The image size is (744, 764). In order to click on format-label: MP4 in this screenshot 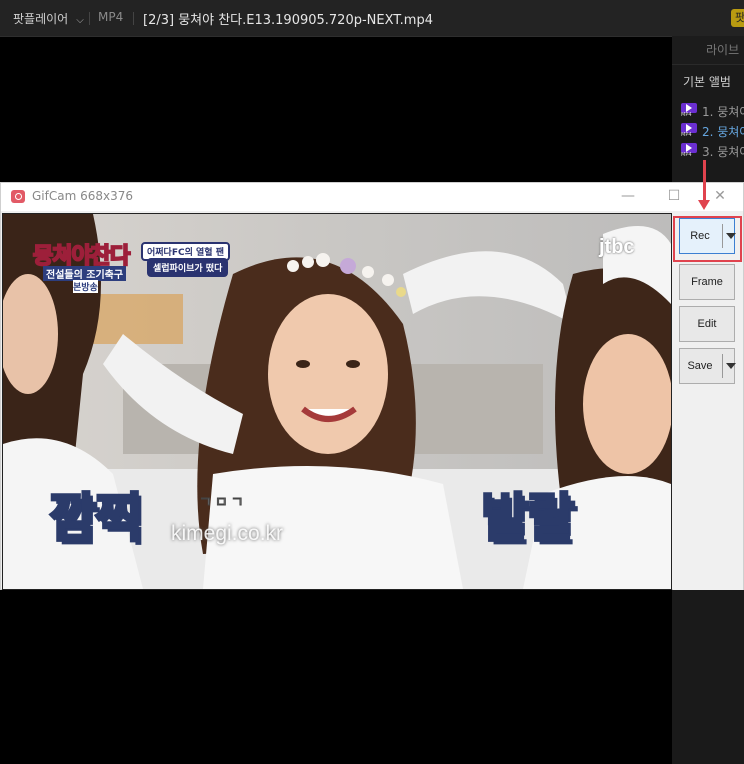, I will do `click(111, 17)`.